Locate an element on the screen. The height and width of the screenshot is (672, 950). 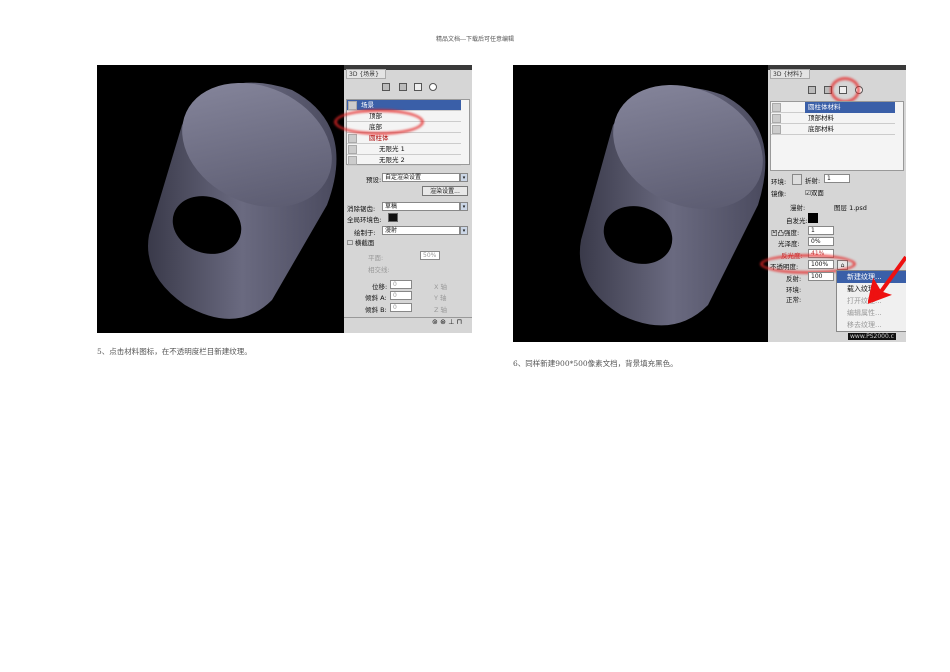
antialias-select: 草稿 is located at coordinates (421, 206).